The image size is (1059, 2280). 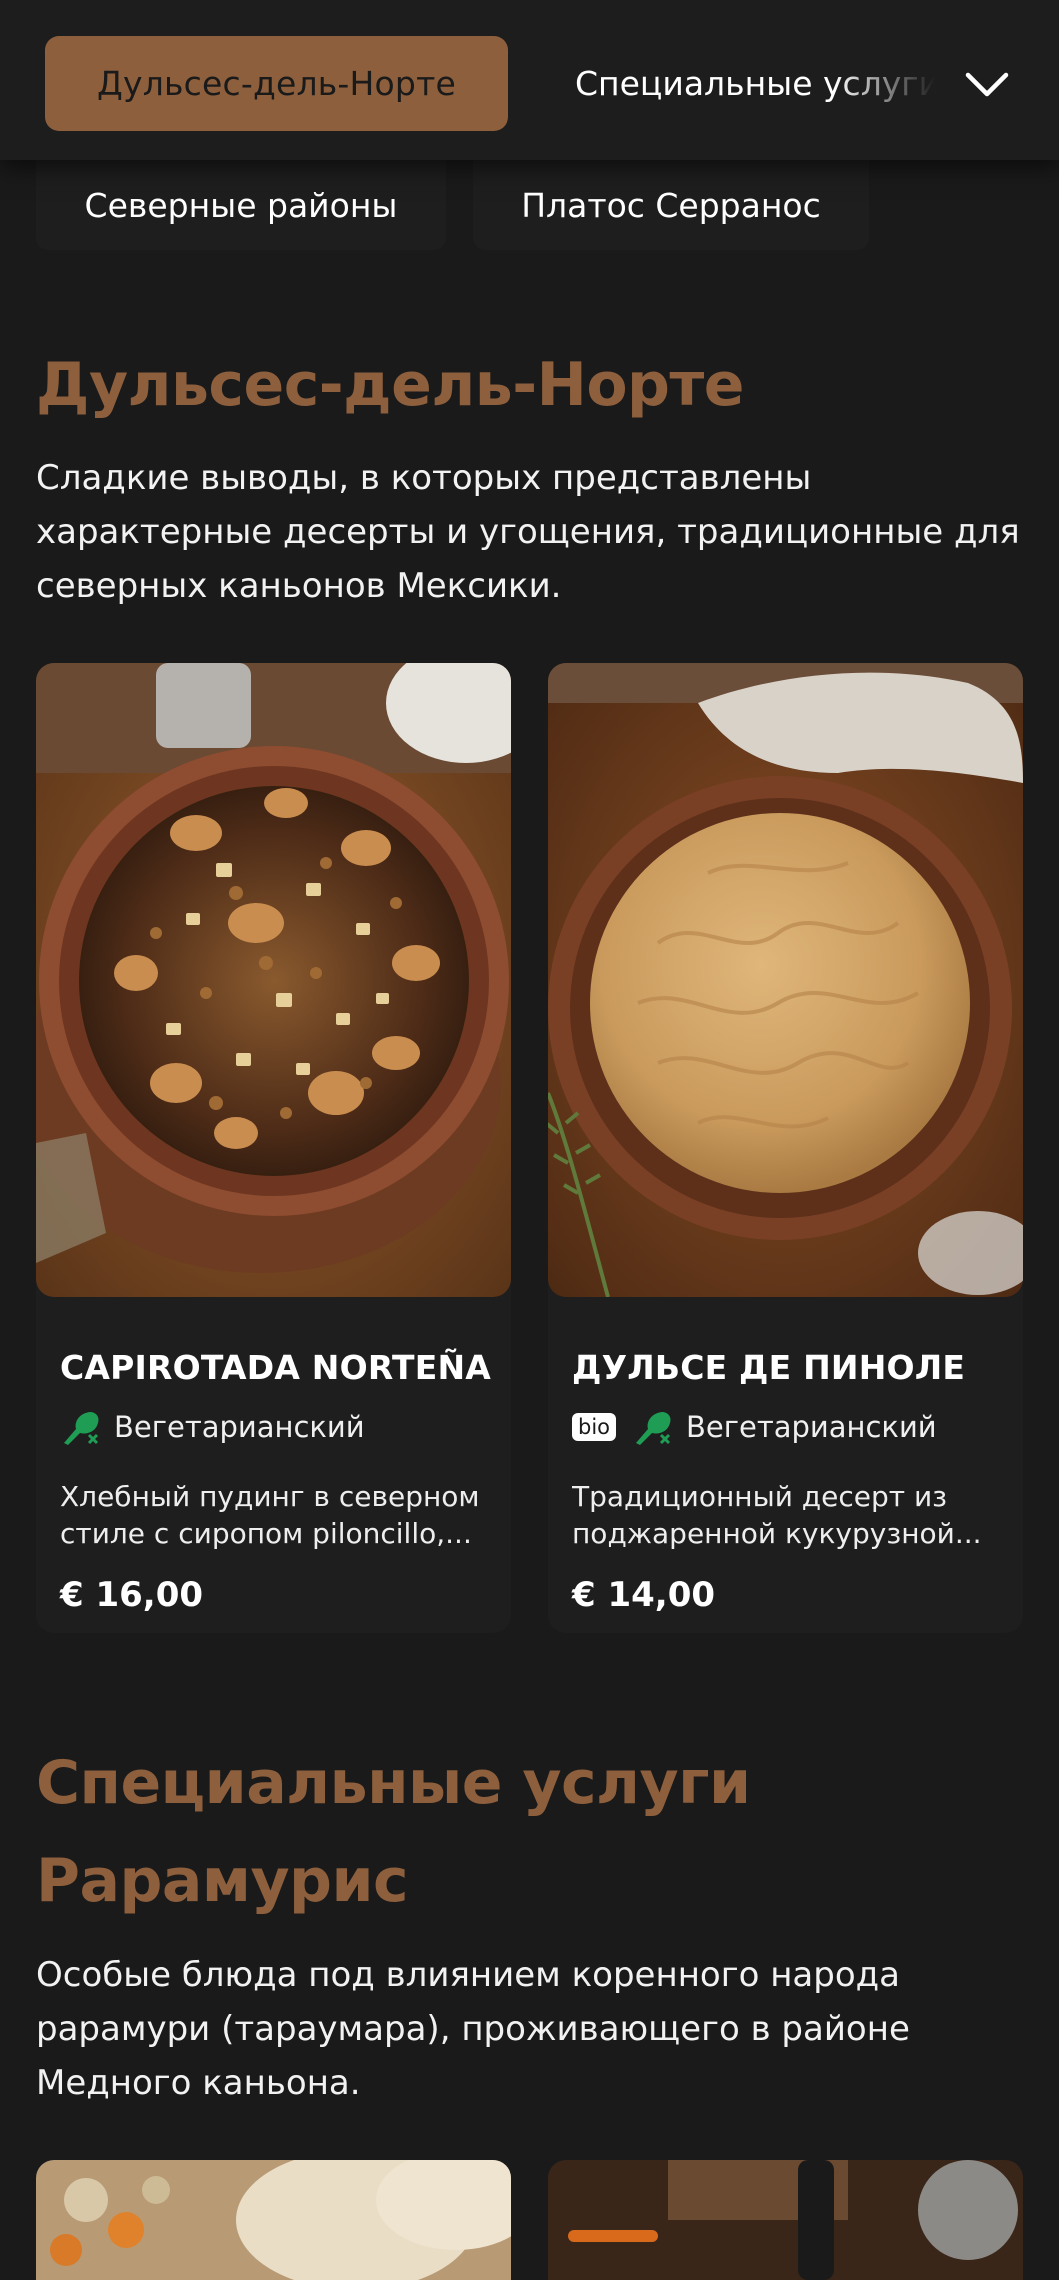 What do you see at coordinates (132, 1595) in the screenshot?
I see `product-price: € 16,00` at bounding box center [132, 1595].